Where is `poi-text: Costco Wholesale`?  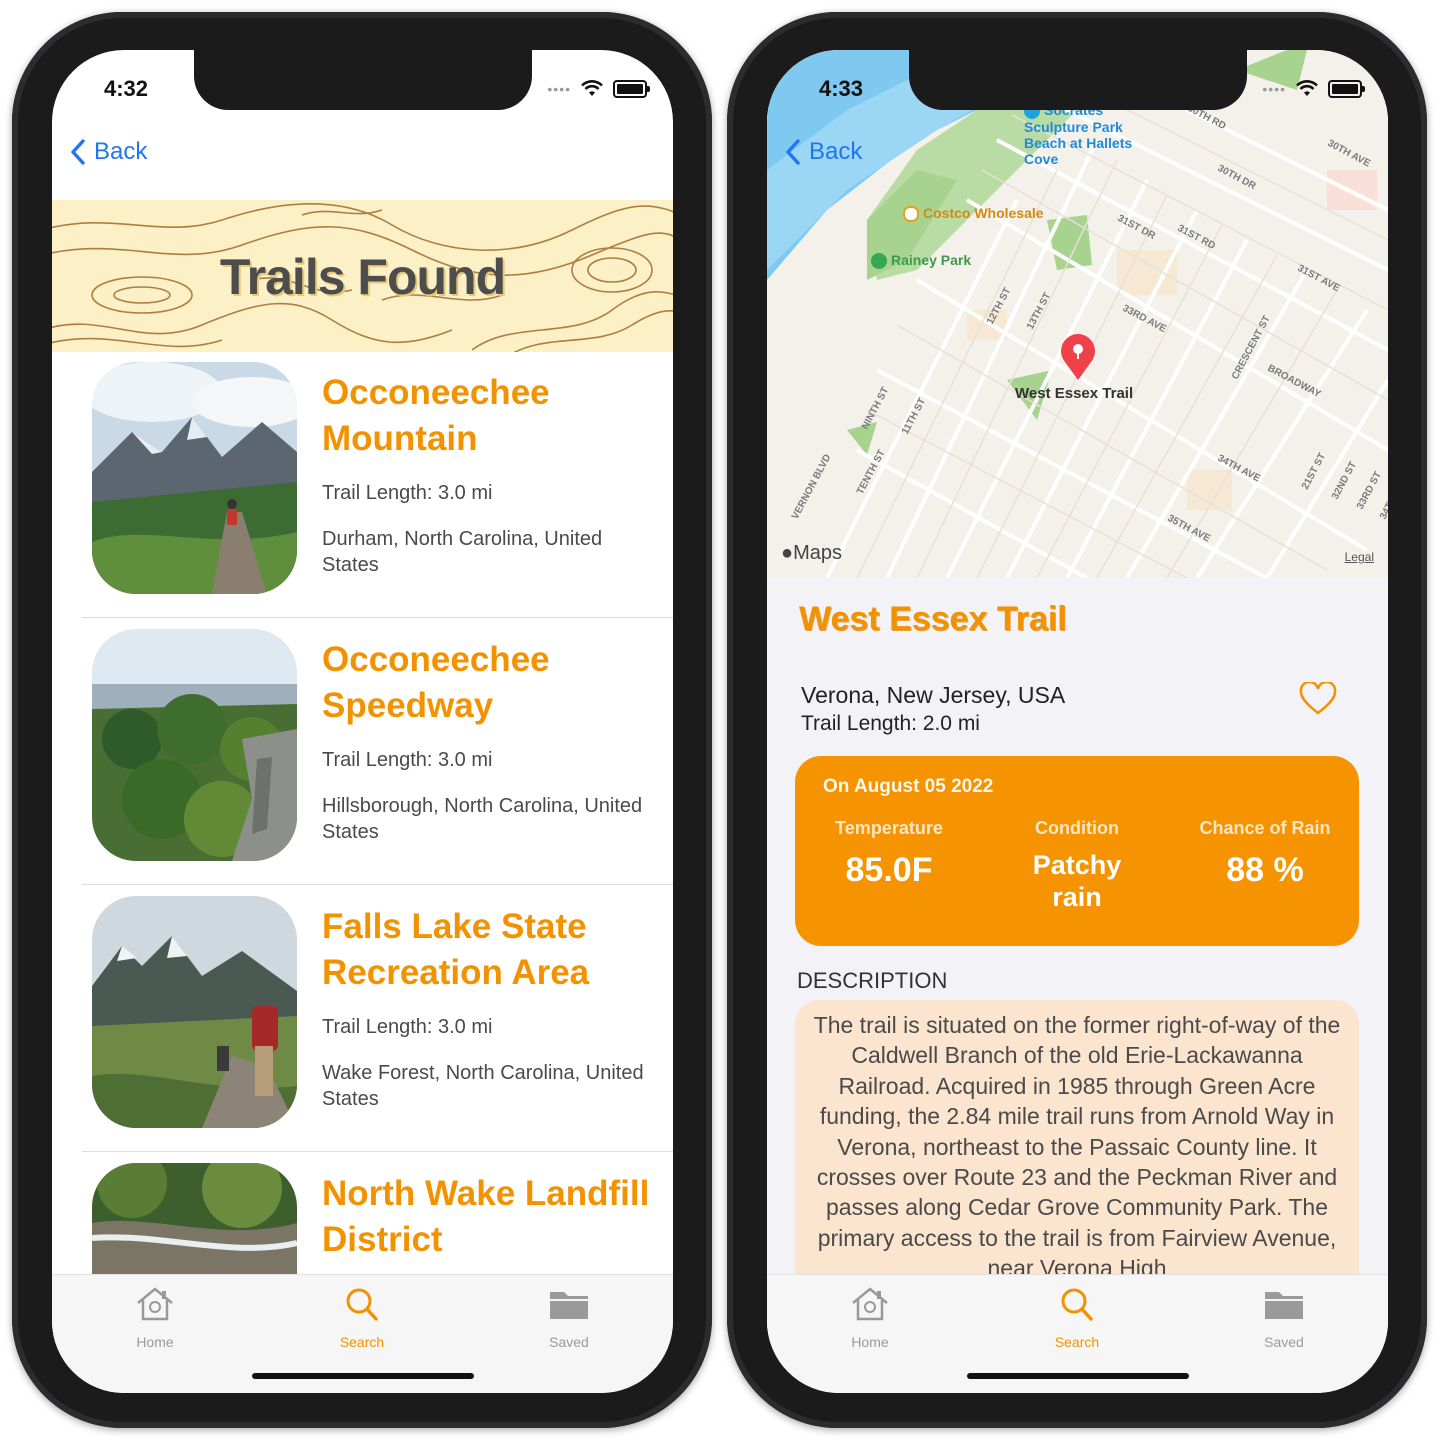
poi-text: Costco Wholesale is located at coordinates (983, 213).